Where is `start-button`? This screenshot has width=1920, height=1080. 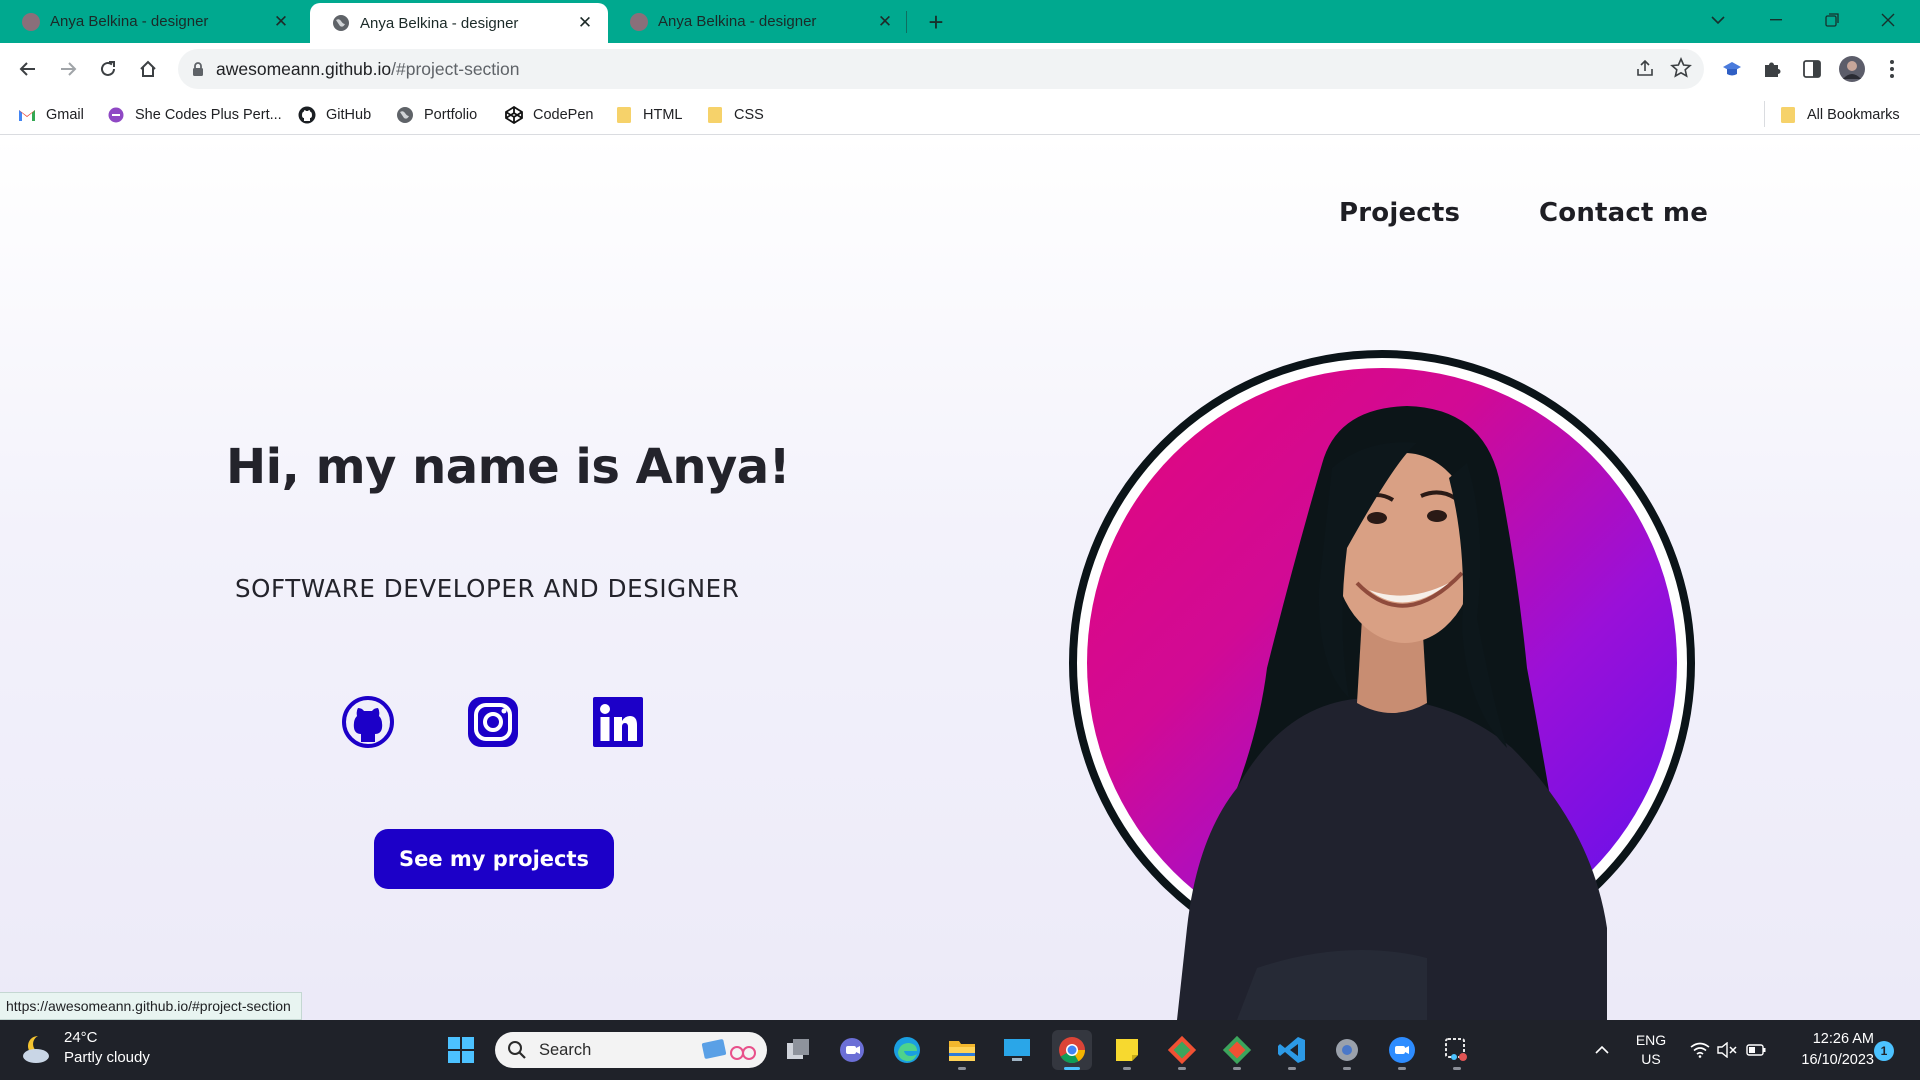 start-button is located at coordinates (461, 1050).